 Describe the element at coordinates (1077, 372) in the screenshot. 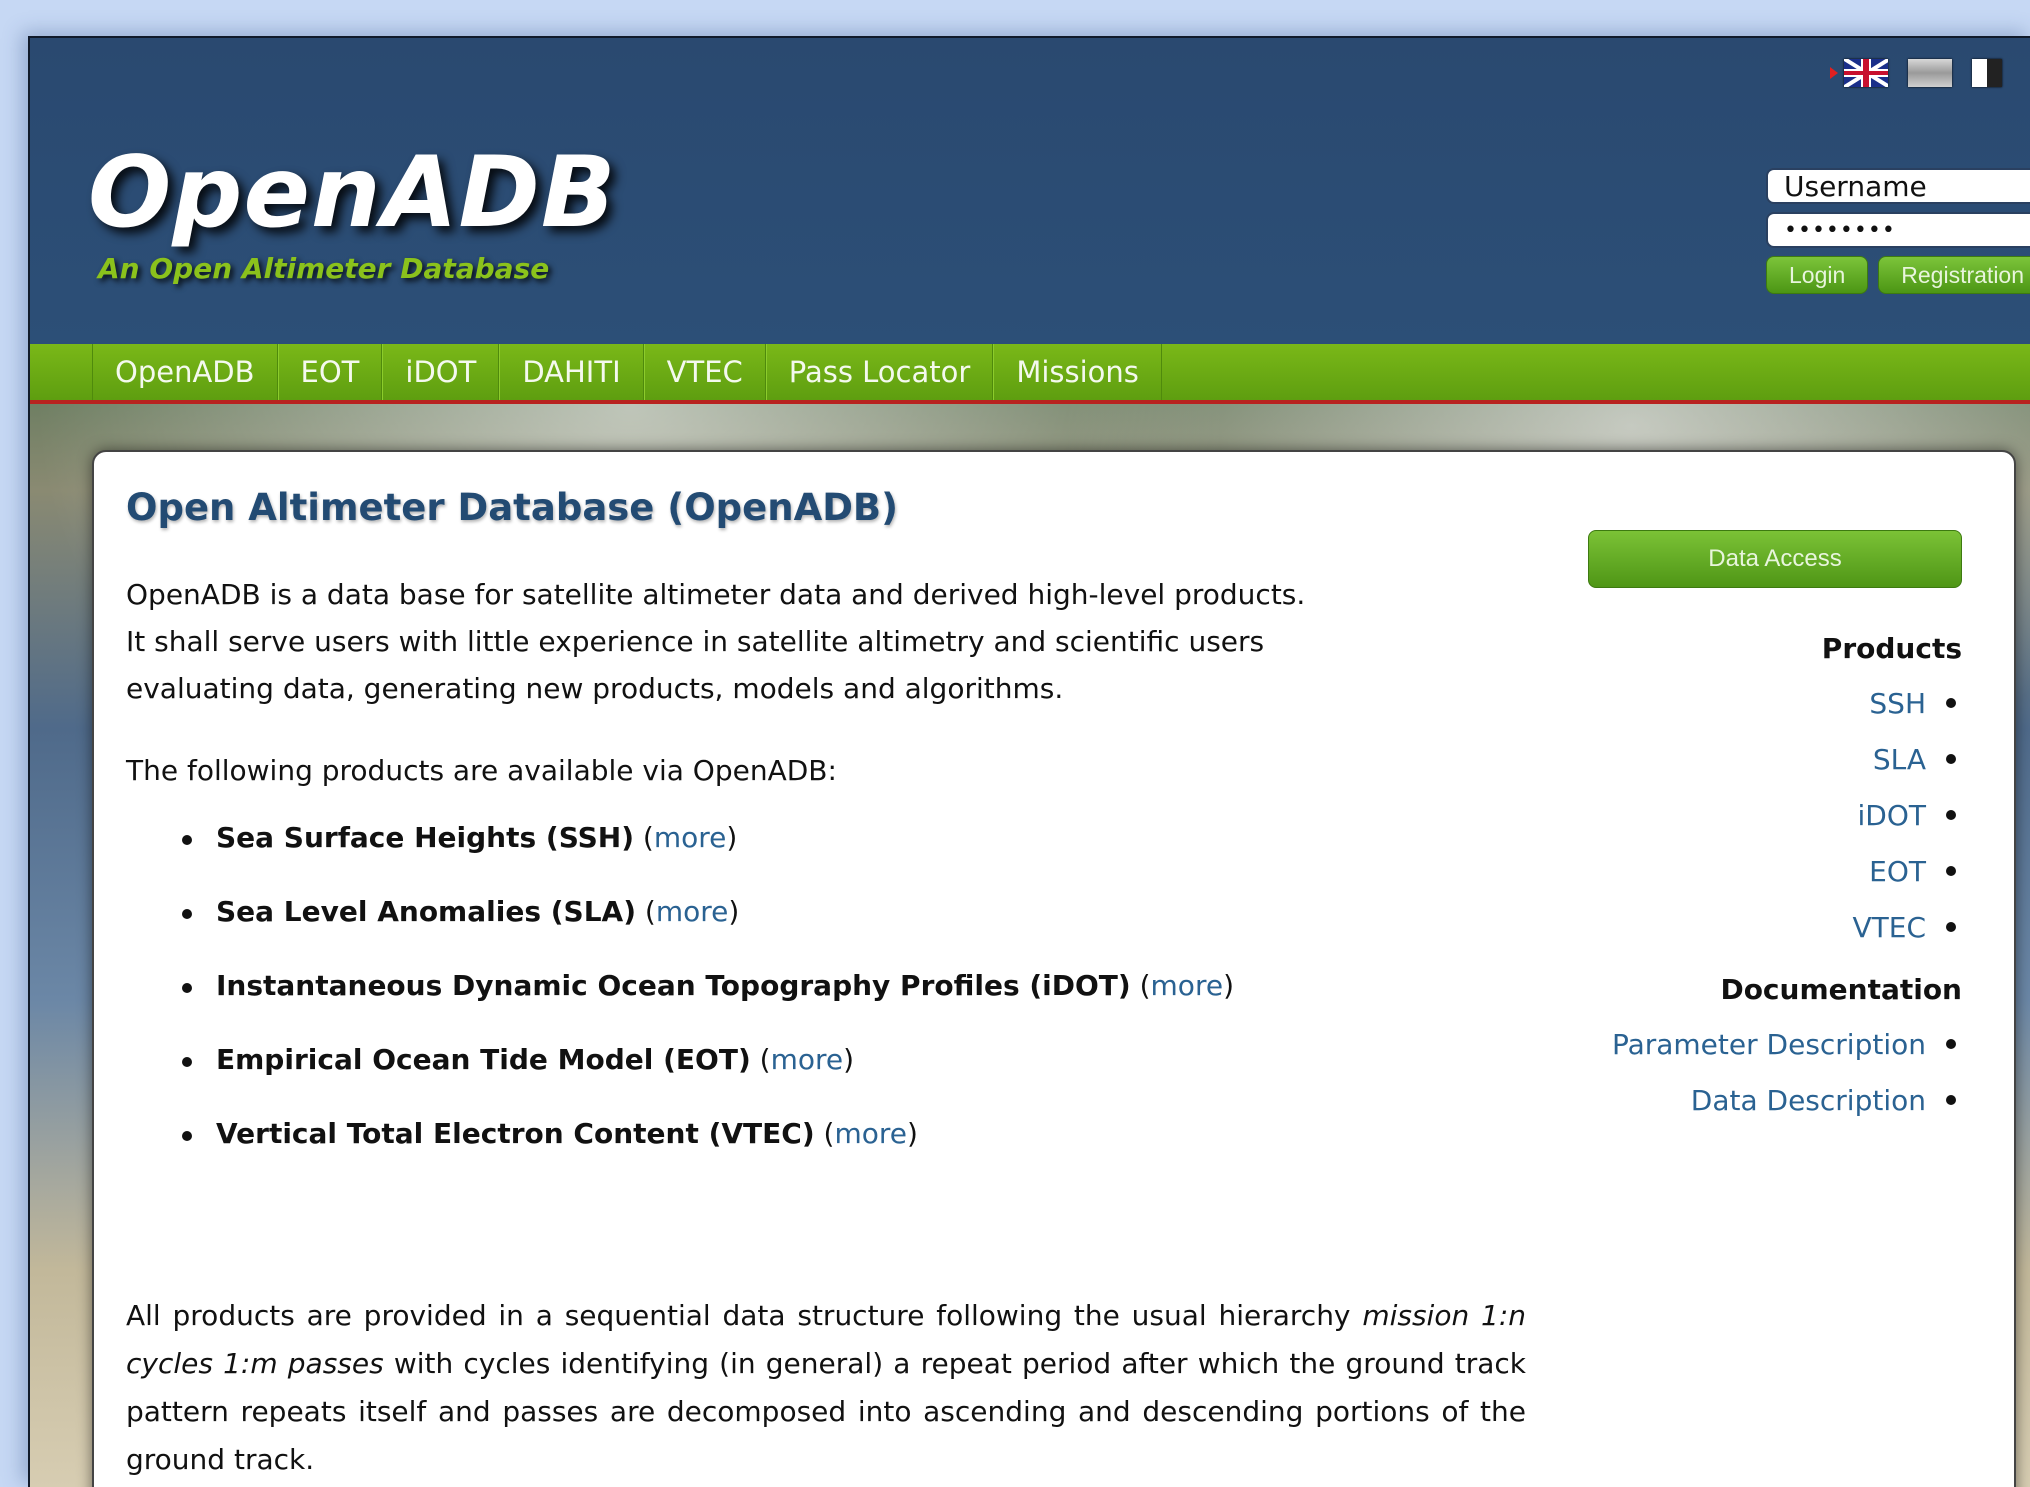

I see `nav-item-missions: Missions` at that location.